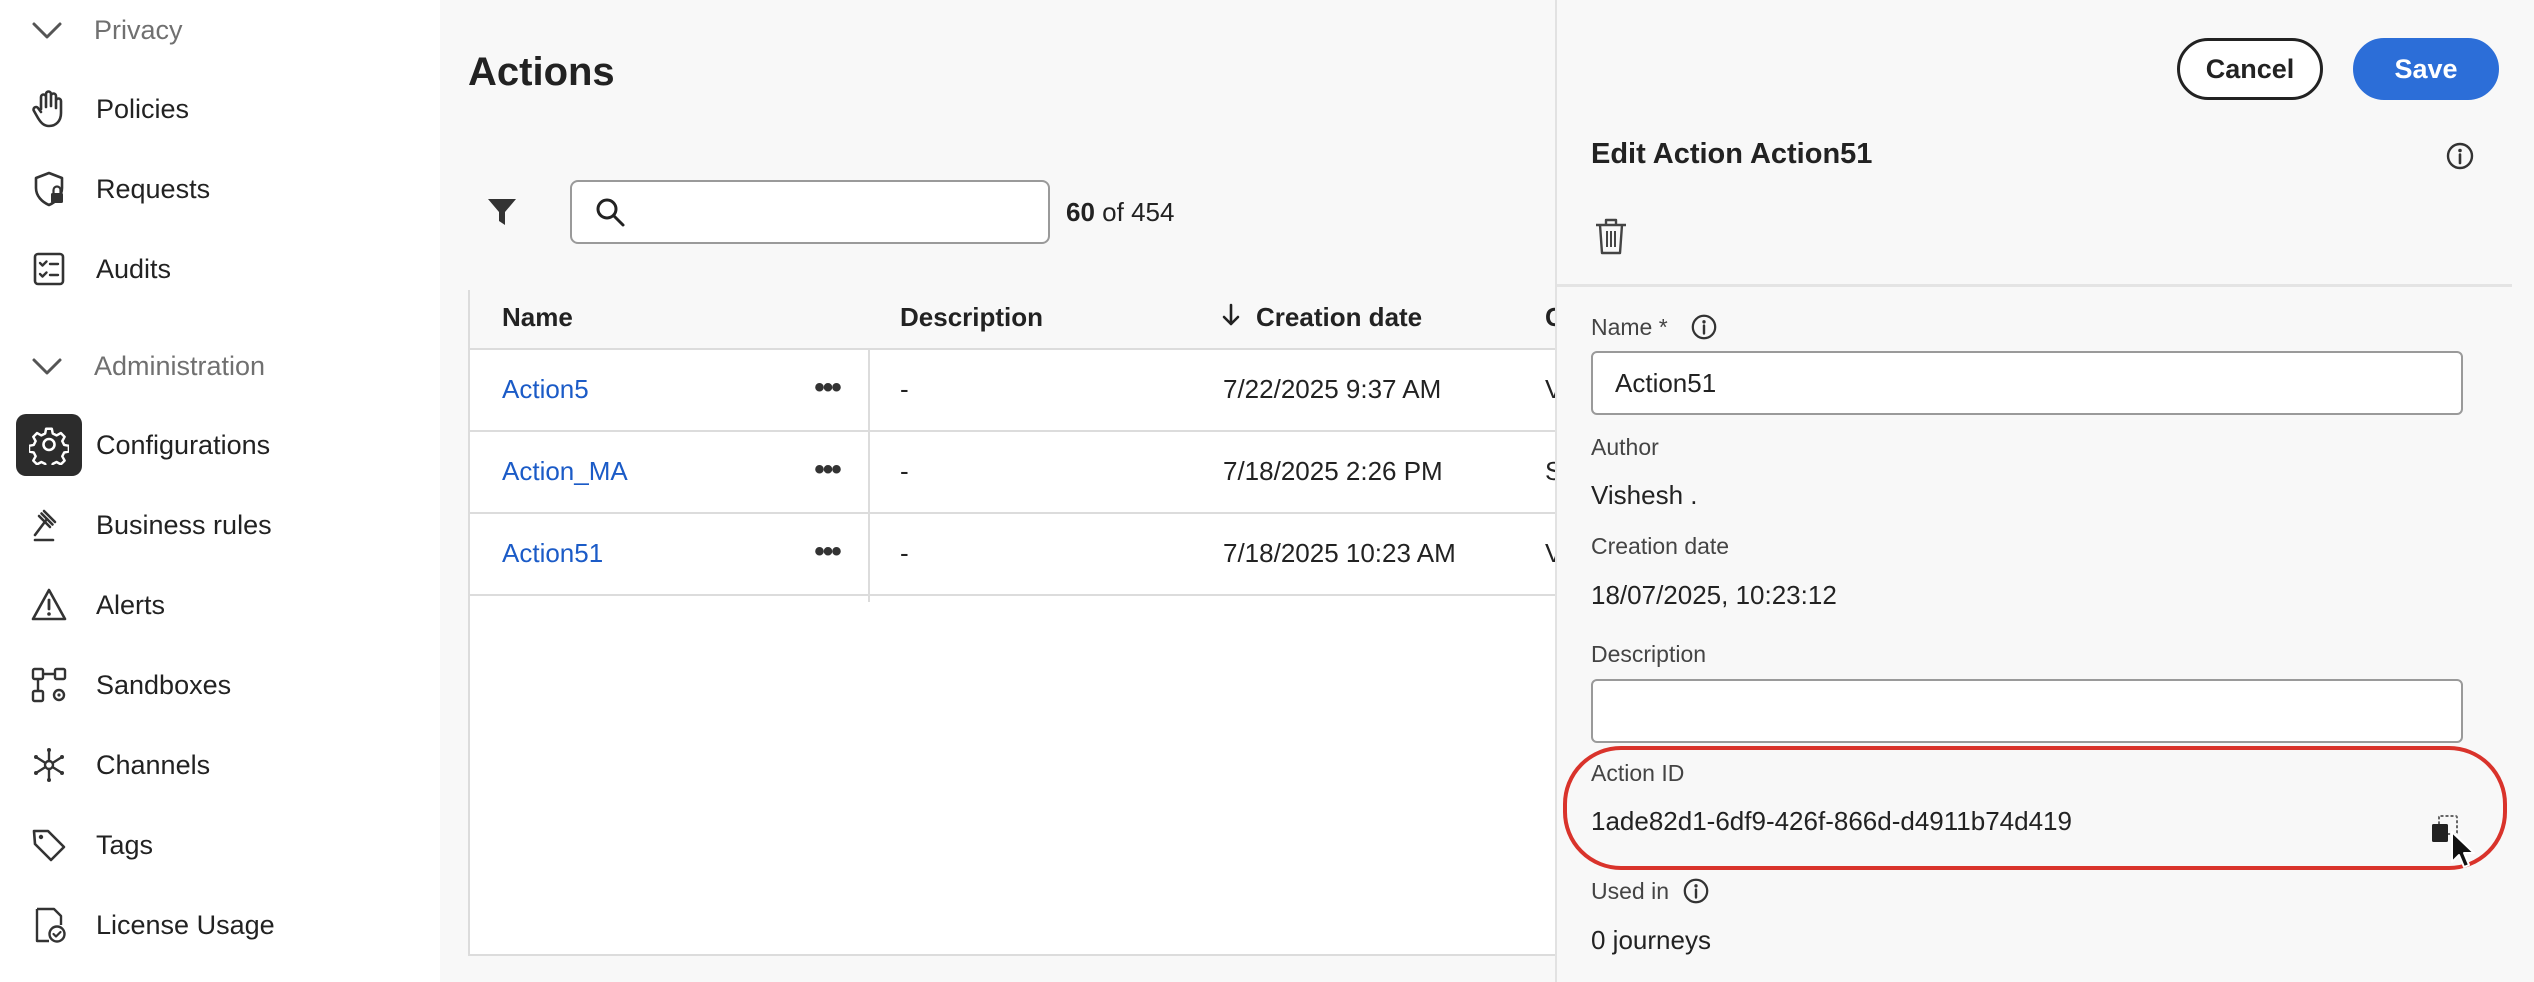  What do you see at coordinates (1630, 891) in the screenshot?
I see `used-in-label: Used in` at bounding box center [1630, 891].